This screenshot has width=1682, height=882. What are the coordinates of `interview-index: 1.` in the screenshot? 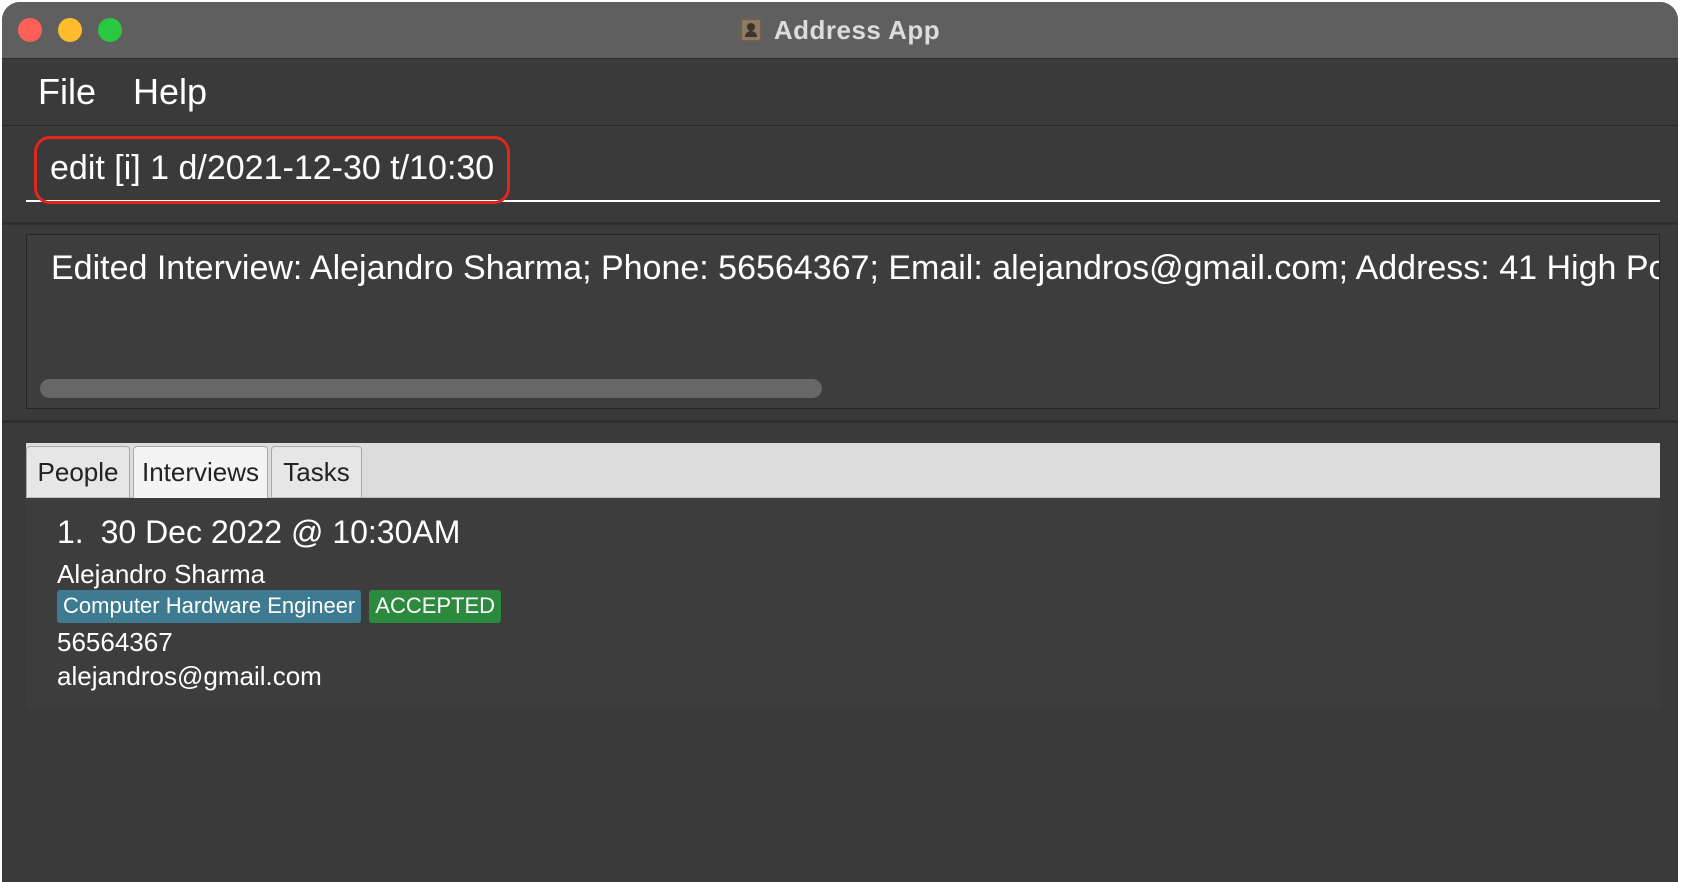 It's located at (70, 532).